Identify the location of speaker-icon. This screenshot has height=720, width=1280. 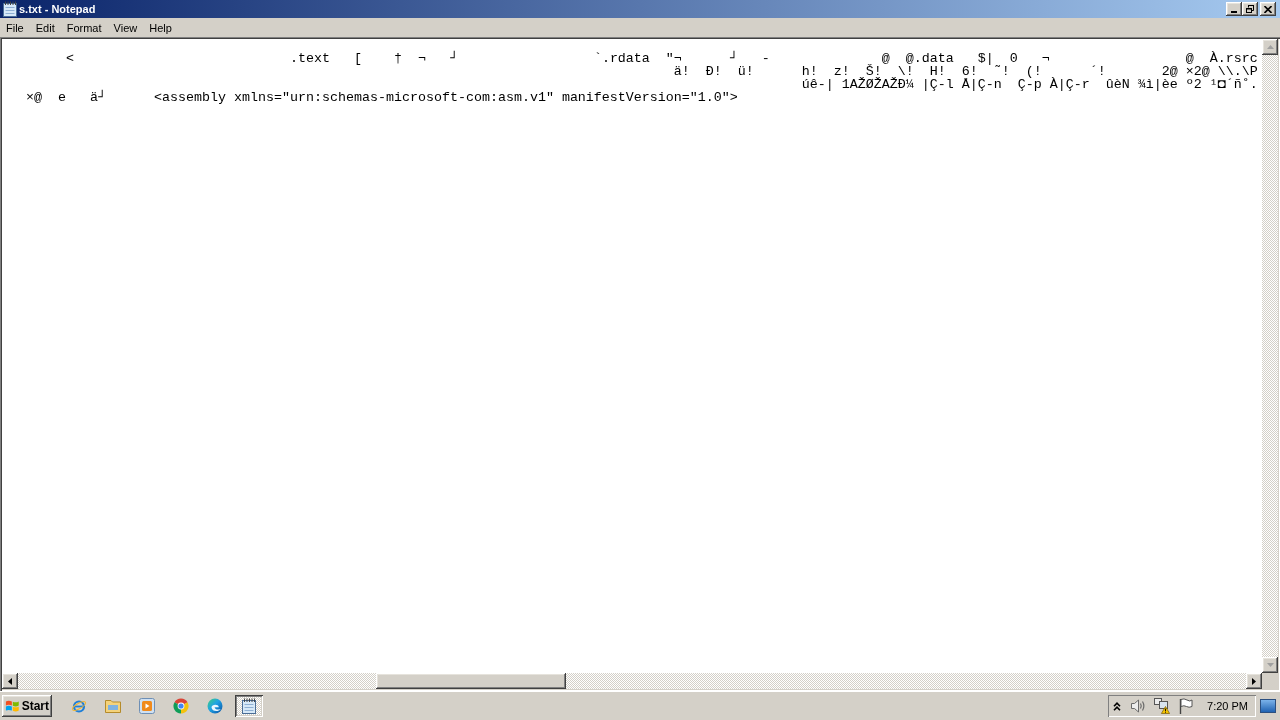
(1138, 706).